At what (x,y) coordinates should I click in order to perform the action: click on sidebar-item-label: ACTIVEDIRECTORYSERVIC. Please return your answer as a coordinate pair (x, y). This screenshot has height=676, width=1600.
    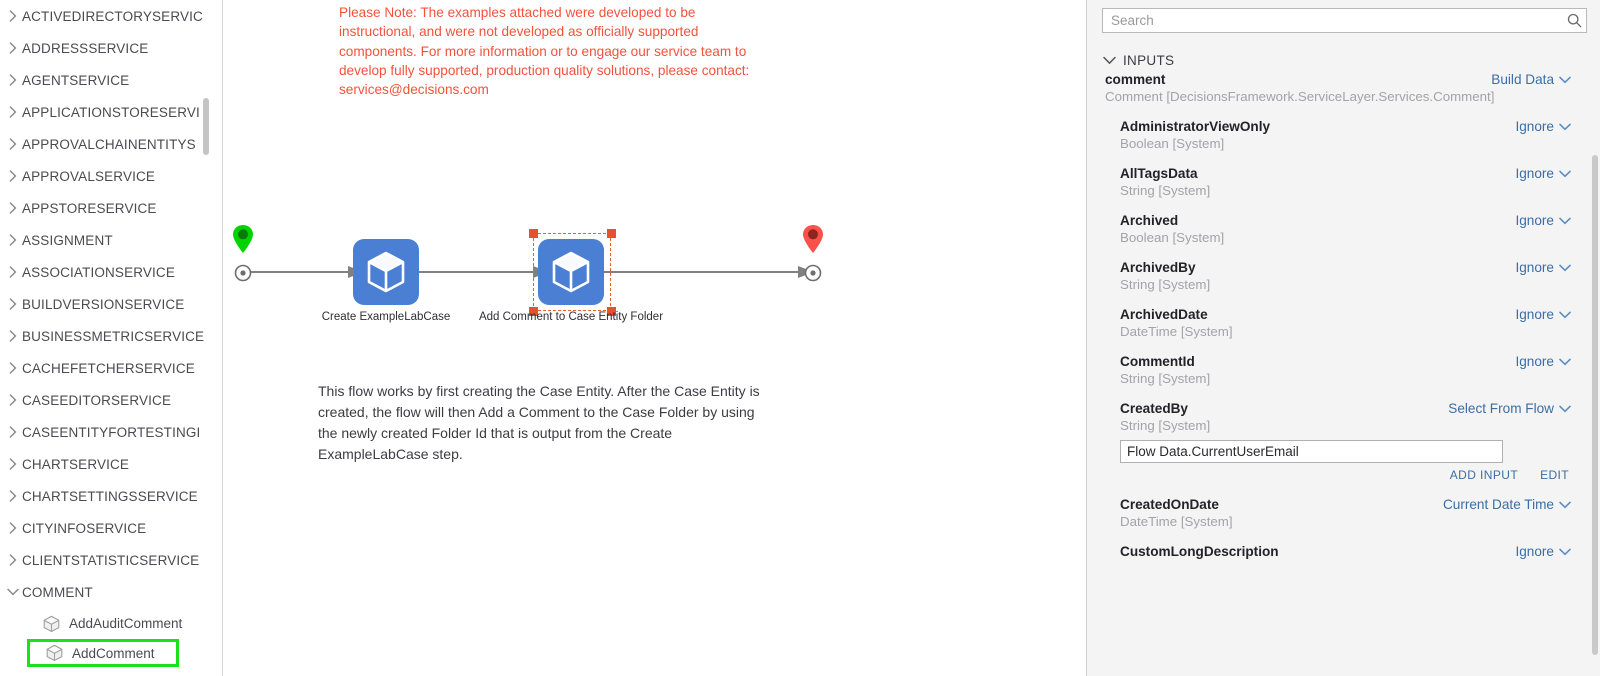
    Looking at the image, I should click on (112, 16).